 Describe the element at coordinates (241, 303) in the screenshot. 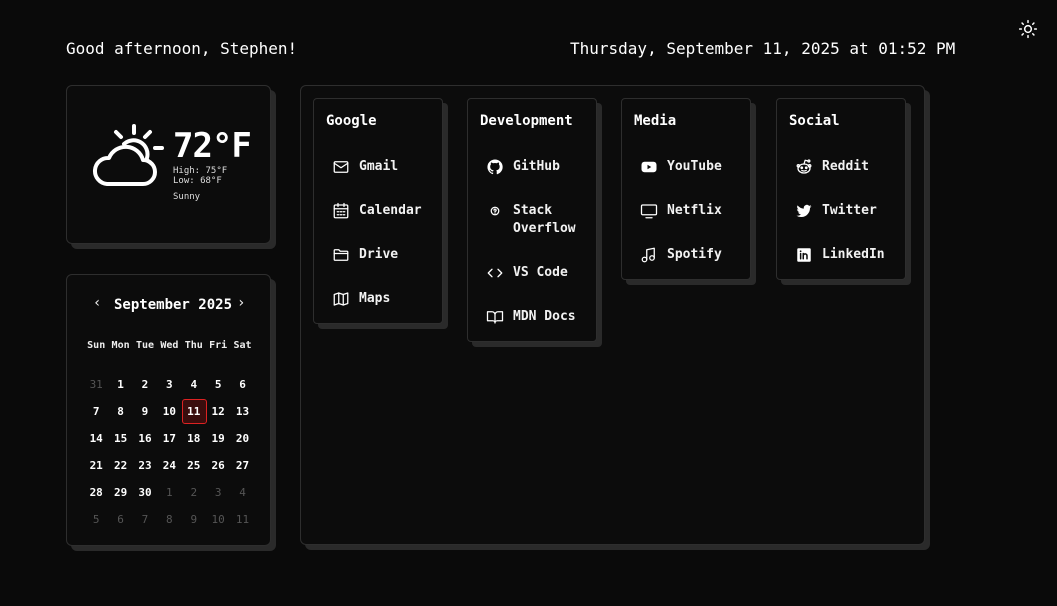

I see `next-month-button: ›` at that location.